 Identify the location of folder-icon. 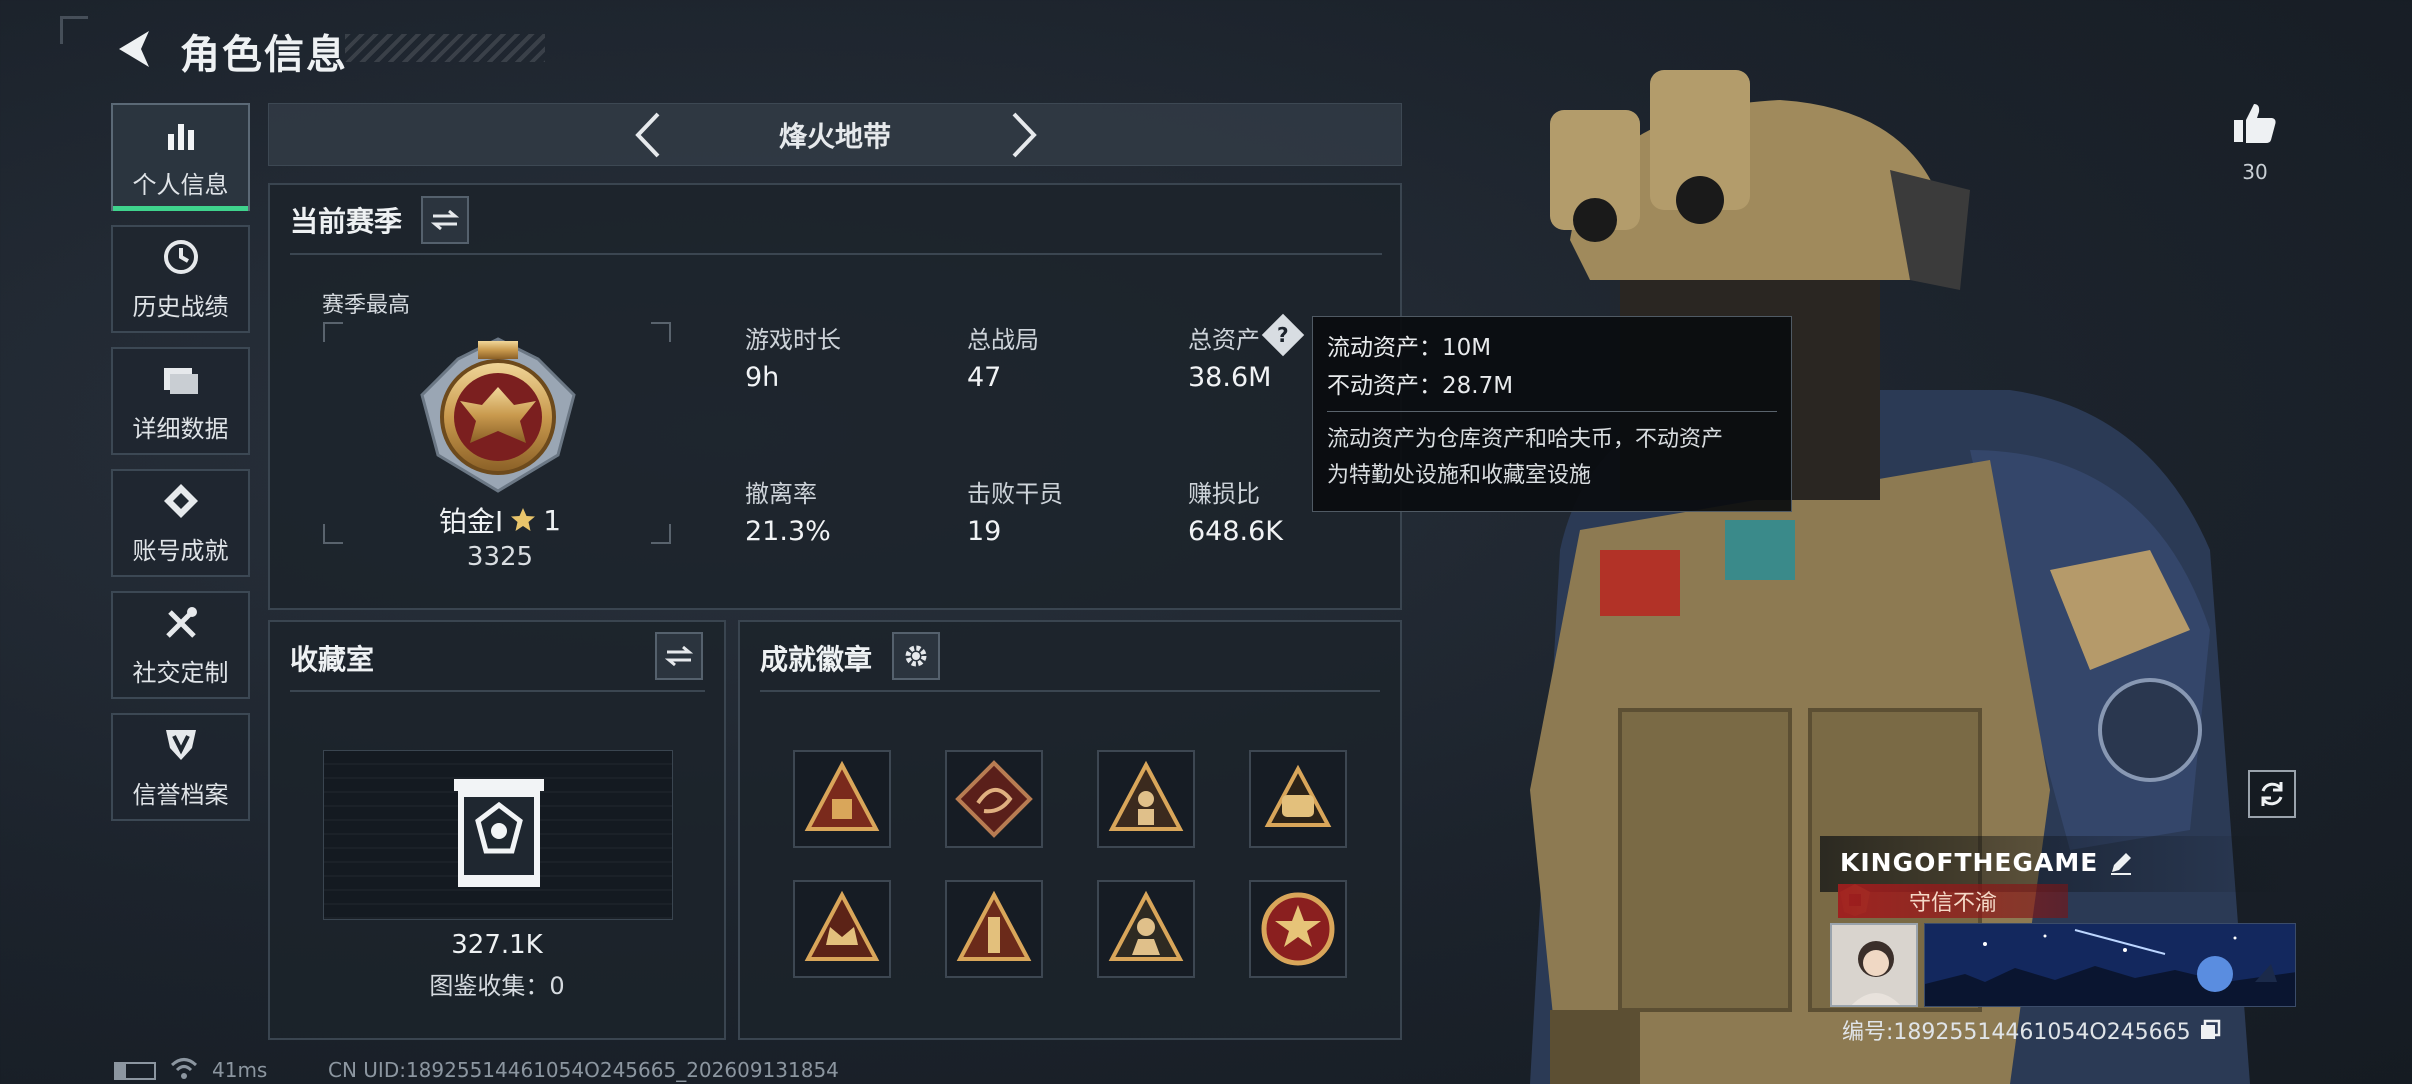
(181, 379).